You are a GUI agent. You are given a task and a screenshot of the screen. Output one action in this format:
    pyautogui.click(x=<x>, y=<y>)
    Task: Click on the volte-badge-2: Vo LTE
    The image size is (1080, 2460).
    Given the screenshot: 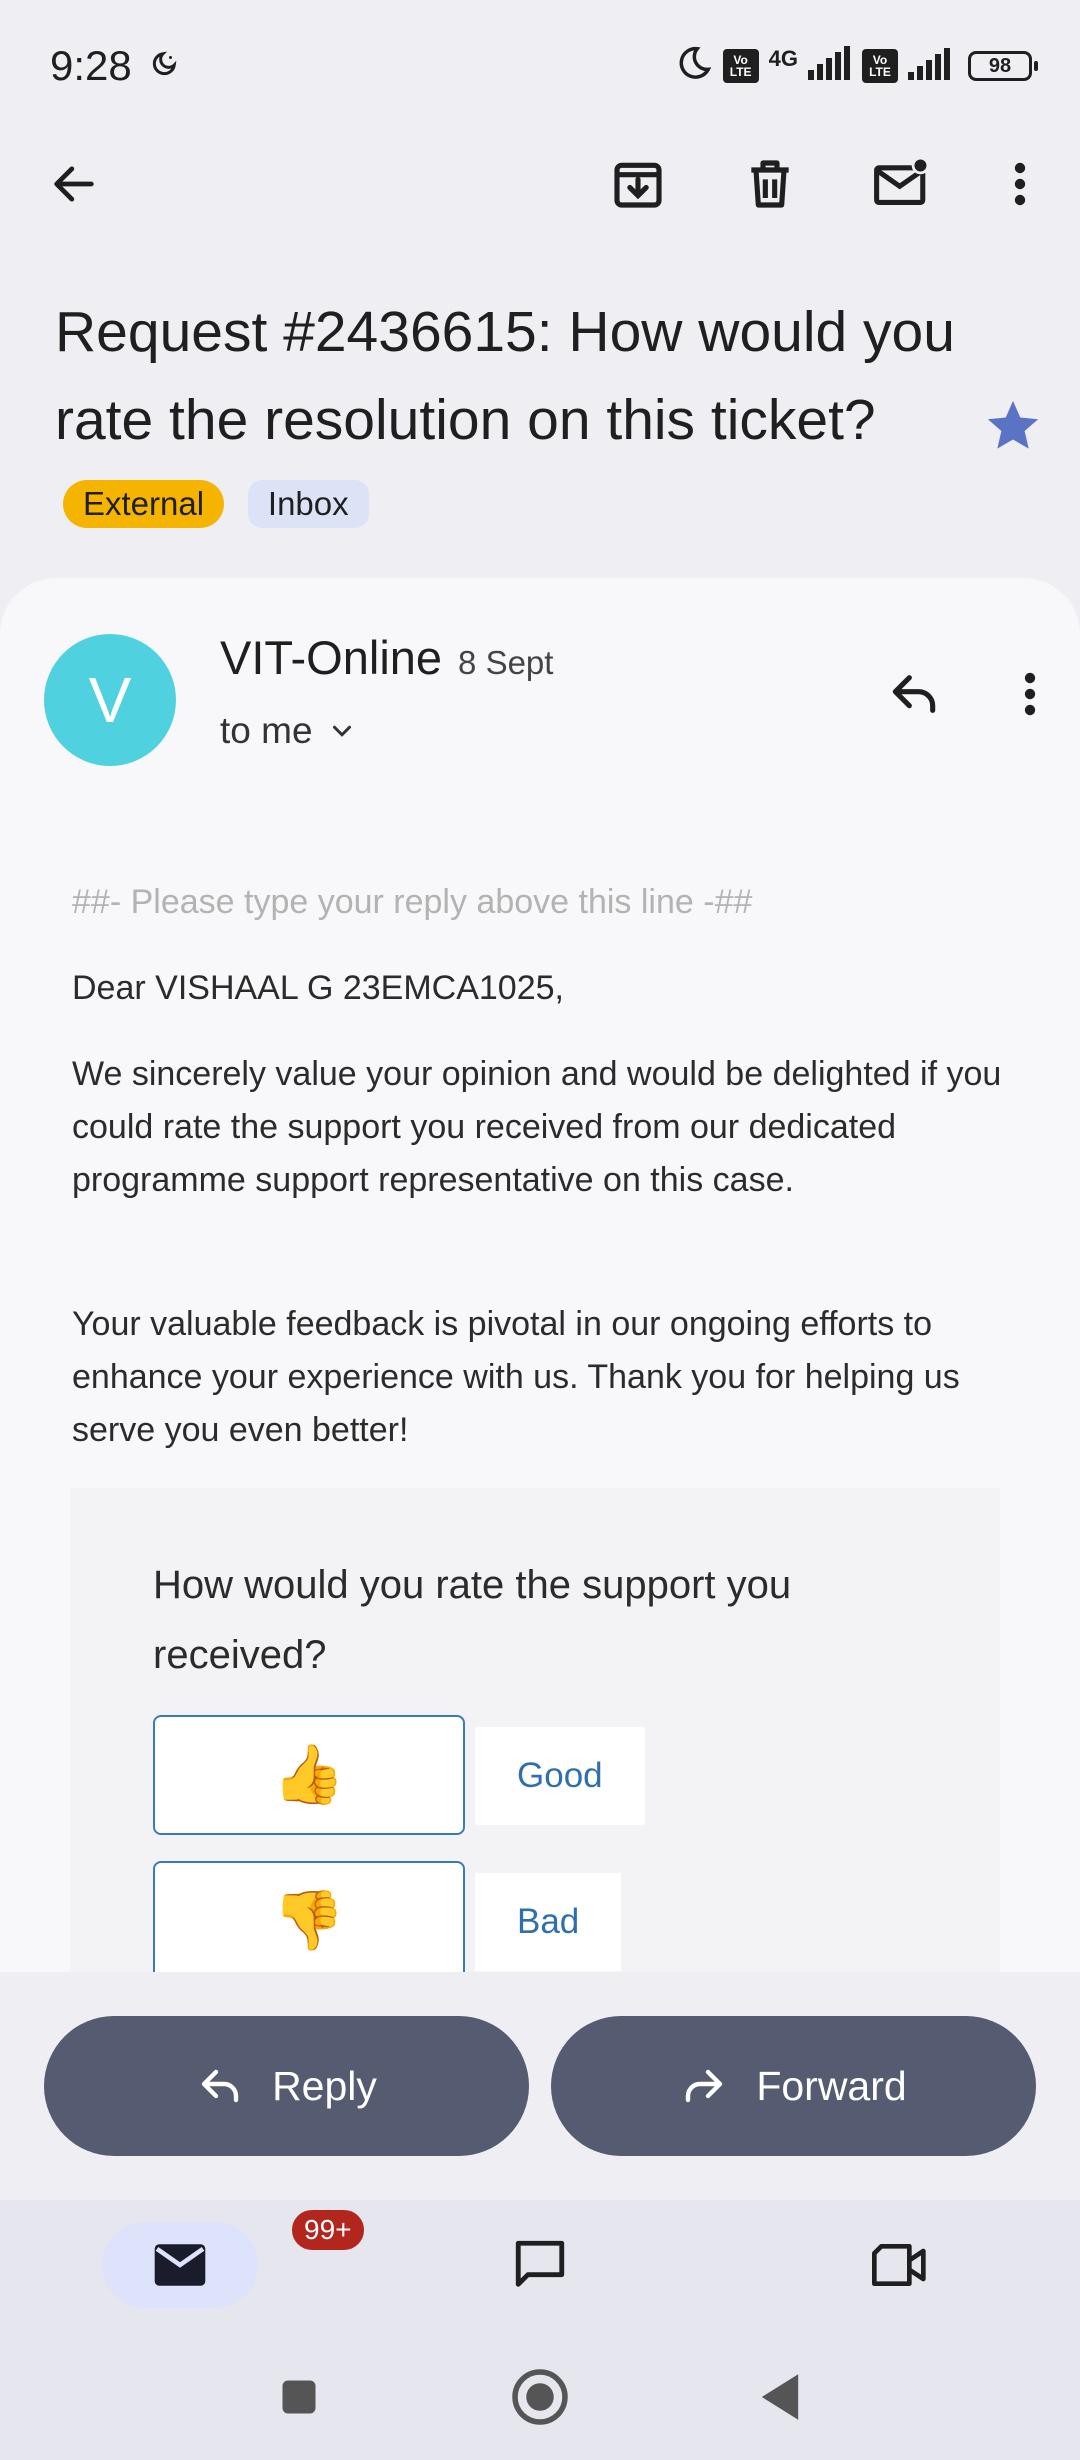 What is the action you would take?
    pyautogui.click(x=880, y=65)
    